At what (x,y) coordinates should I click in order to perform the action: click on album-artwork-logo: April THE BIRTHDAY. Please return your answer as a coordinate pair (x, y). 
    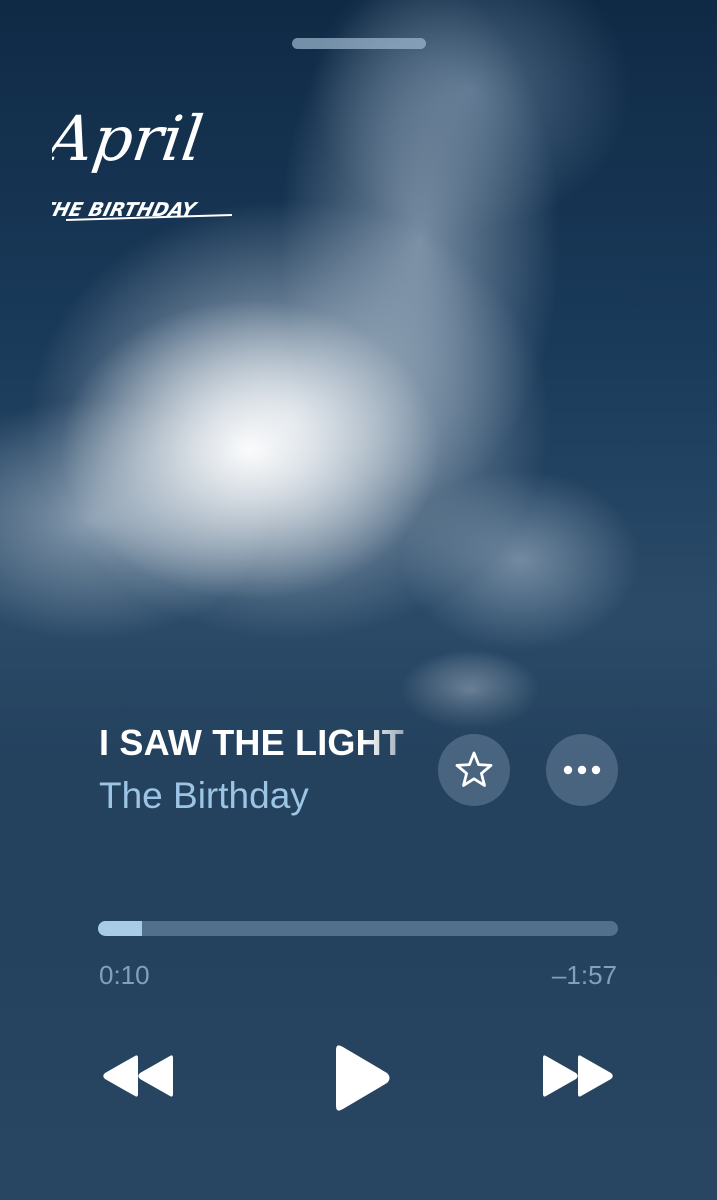
    Looking at the image, I should click on (162, 165).